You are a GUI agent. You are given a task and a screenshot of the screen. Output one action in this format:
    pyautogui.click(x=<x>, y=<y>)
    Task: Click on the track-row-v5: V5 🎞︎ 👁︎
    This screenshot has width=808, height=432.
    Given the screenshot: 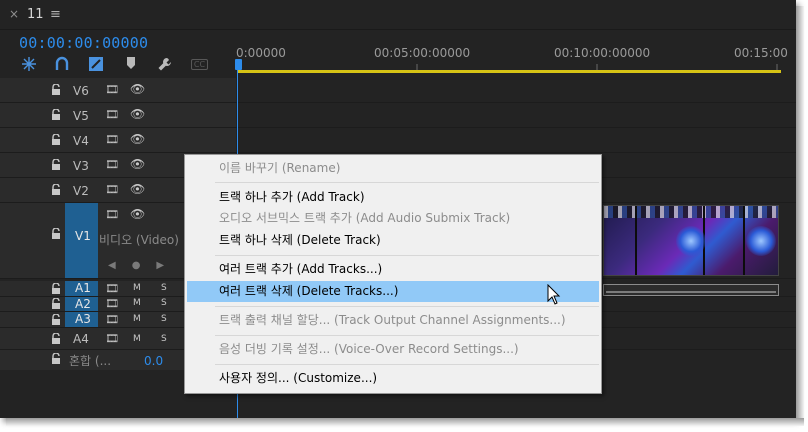 What is the action you would take?
    pyautogui.click(x=398, y=115)
    